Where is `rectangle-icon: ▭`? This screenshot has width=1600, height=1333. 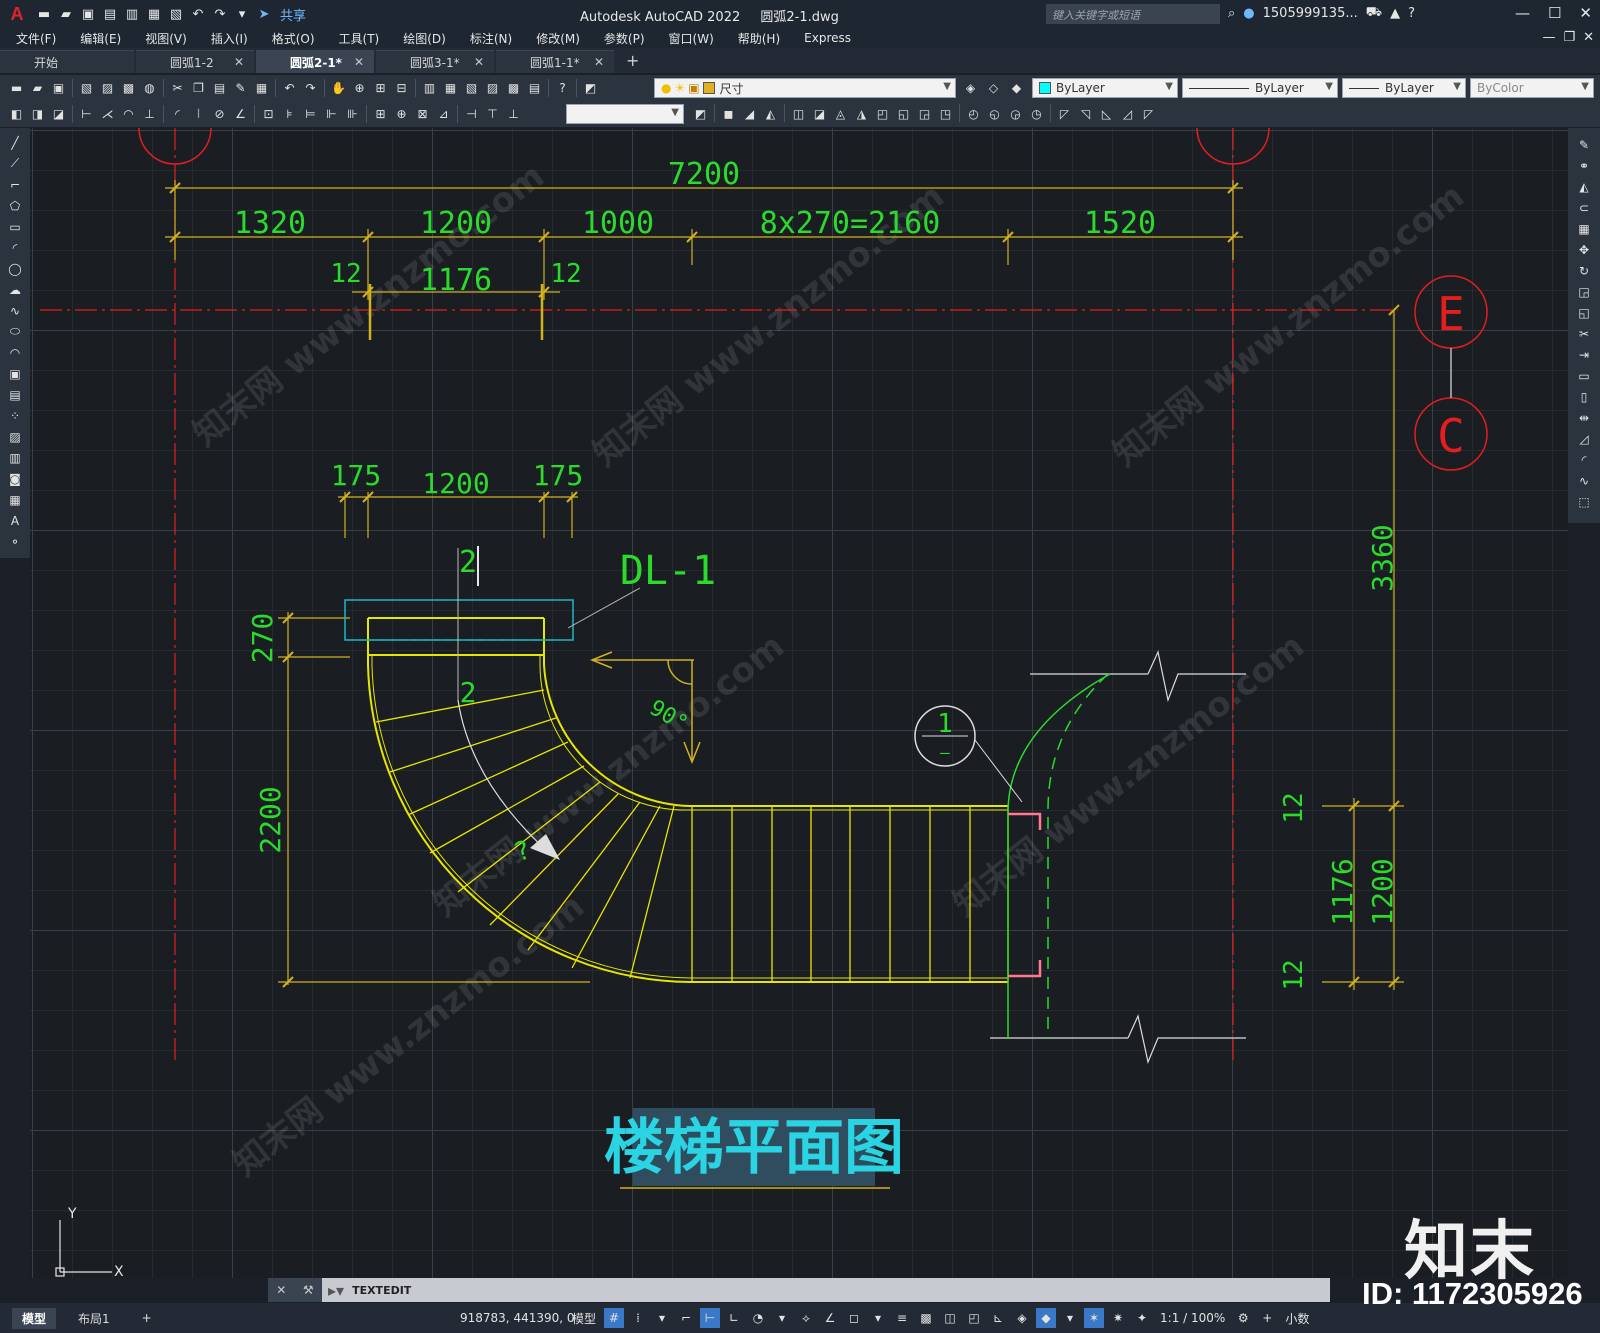
rectangle-icon: ▭ is located at coordinates (15, 226).